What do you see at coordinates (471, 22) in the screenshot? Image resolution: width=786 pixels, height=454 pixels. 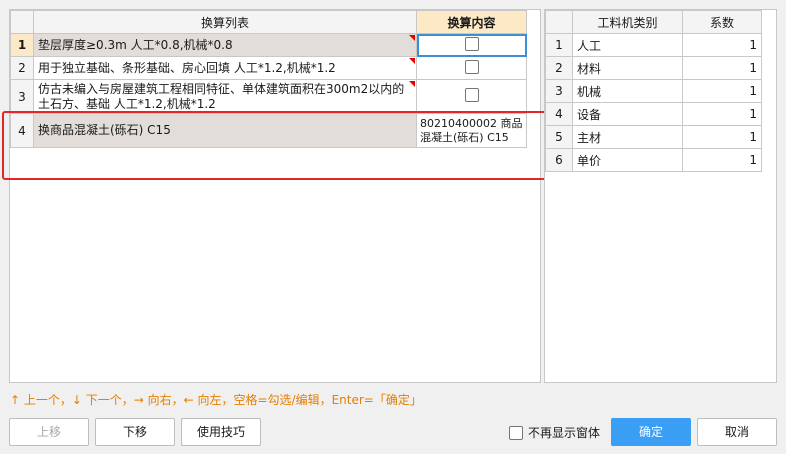 I see `header-conversion-content: 换算内容` at bounding box center [471, 22].